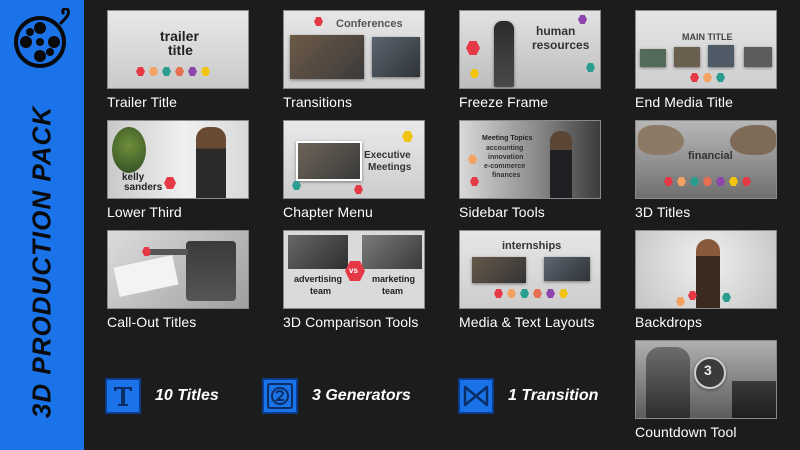  I want to click on sidebar: 3D PRODUCTION PACK, so click(42, 225).